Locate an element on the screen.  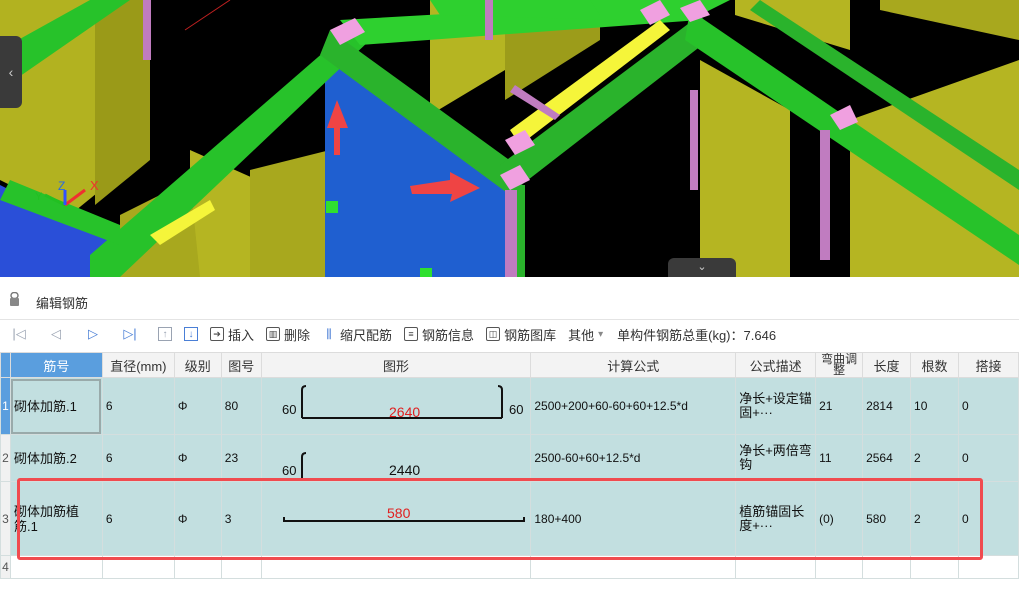
row-number: 3 is located at coordinates (5, 518).